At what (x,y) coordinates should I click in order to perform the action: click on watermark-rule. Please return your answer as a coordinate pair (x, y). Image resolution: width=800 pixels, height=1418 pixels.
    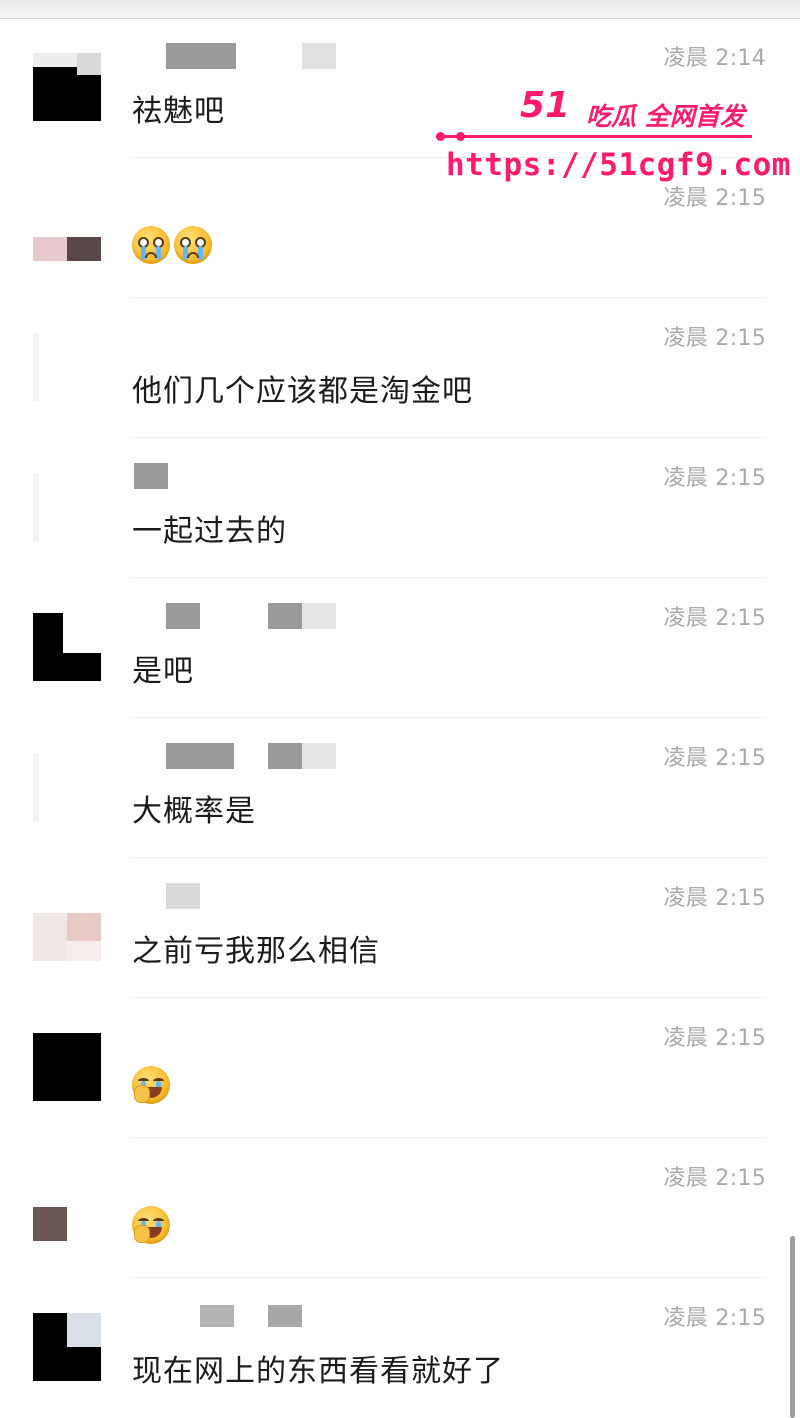
    Looking at the image, I should click on (594, 136).